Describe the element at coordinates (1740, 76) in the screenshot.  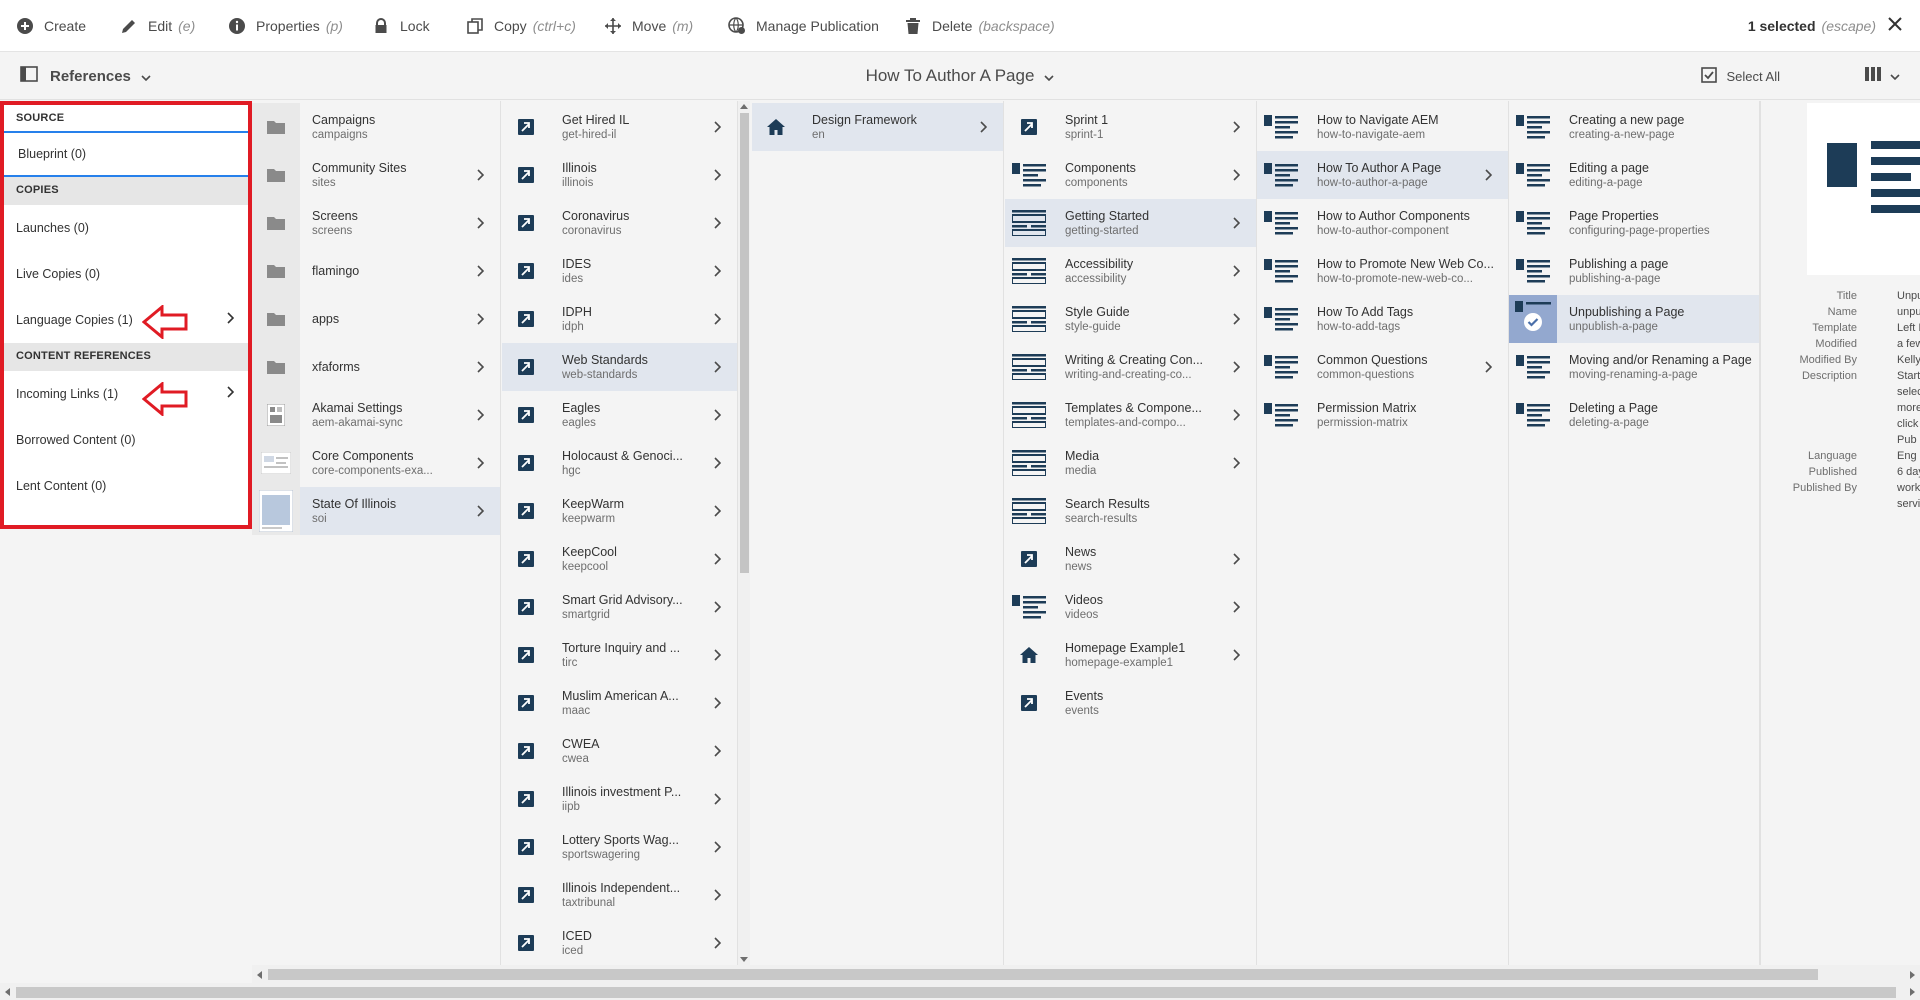
I see `select-all-button: Select All` at that location.